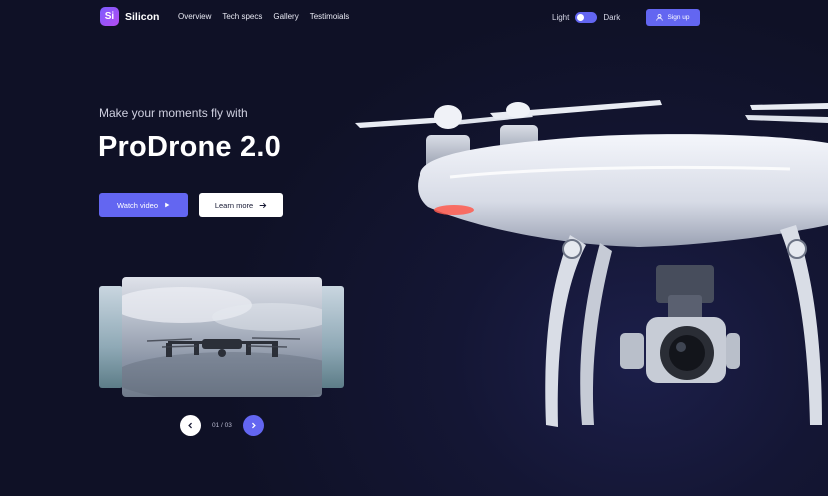 The image size is (828, 496). Describe the element at coordinates (173, 113) in the screenshot. I see `hero-subtitle: Make your moments fly with` at that location.